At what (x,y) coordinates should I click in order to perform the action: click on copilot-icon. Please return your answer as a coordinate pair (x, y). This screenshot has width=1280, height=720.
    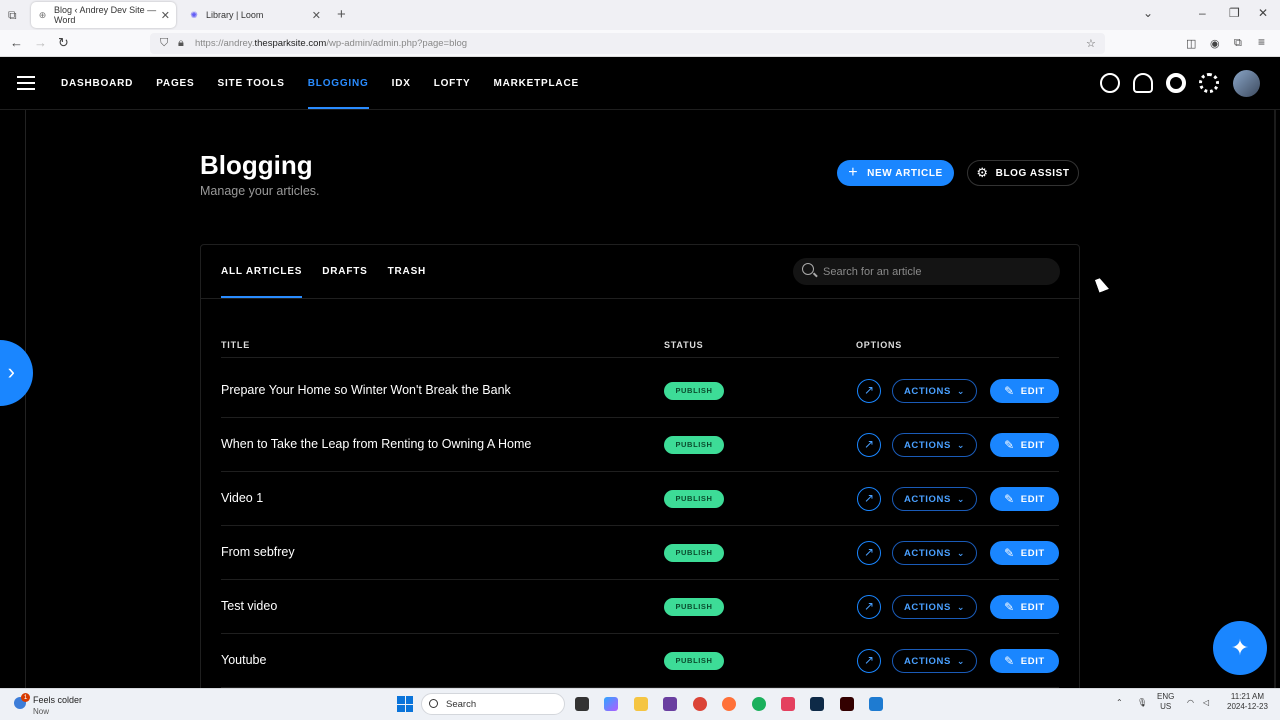
    Looking at the image, I should click on (611, 704).